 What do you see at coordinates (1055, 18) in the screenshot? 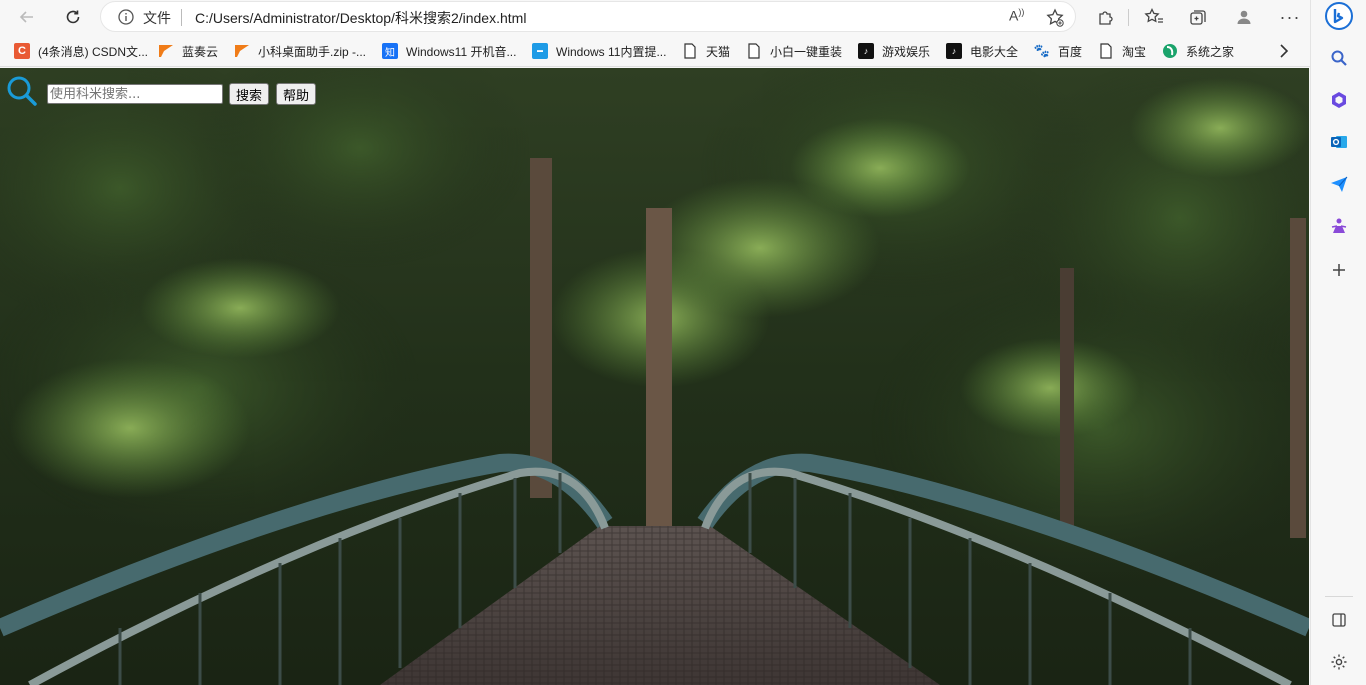
I see `add-favorite-icon` at bounding box center [1055, 18].